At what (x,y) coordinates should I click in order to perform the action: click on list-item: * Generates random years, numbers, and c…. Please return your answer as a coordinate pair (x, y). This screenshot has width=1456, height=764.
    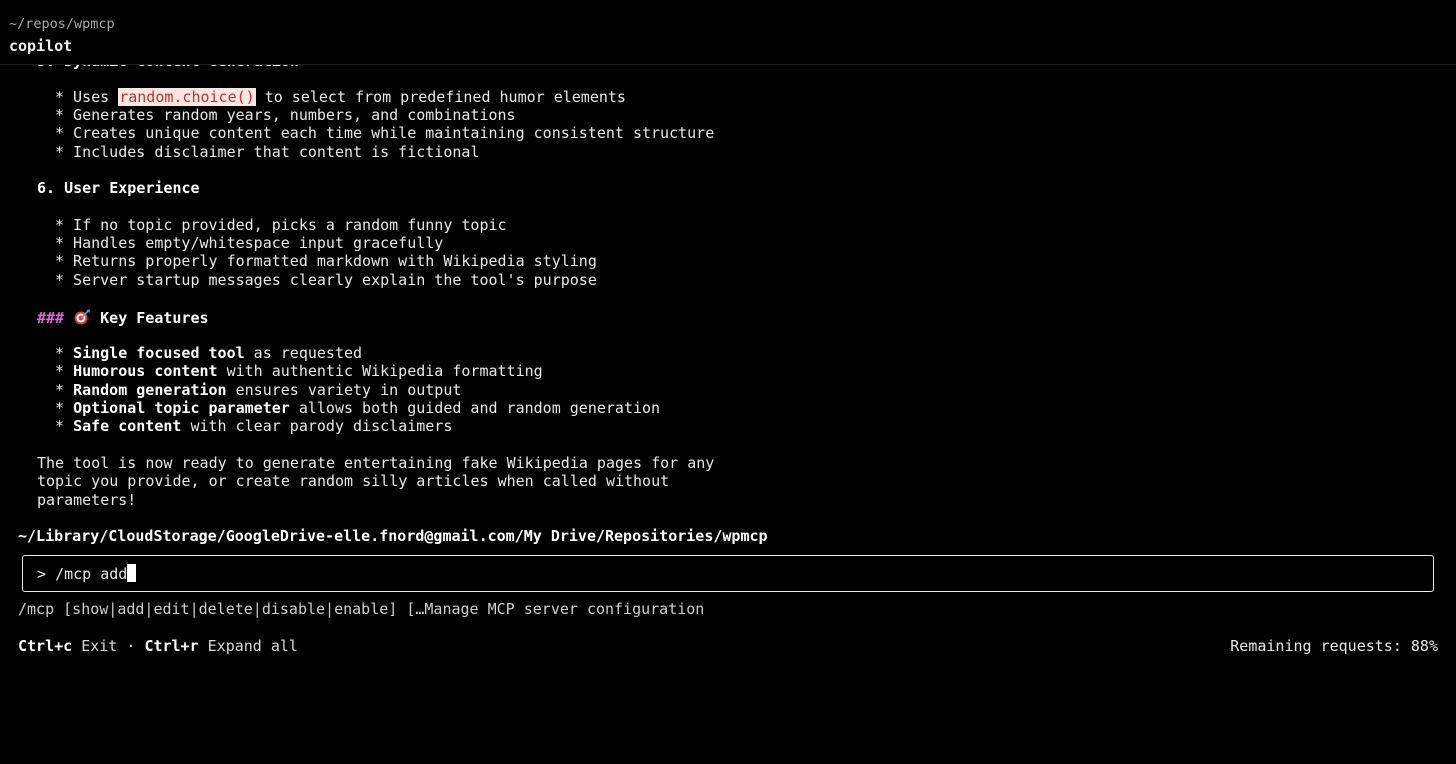
    Looking at the image, I should click on (285, 115).